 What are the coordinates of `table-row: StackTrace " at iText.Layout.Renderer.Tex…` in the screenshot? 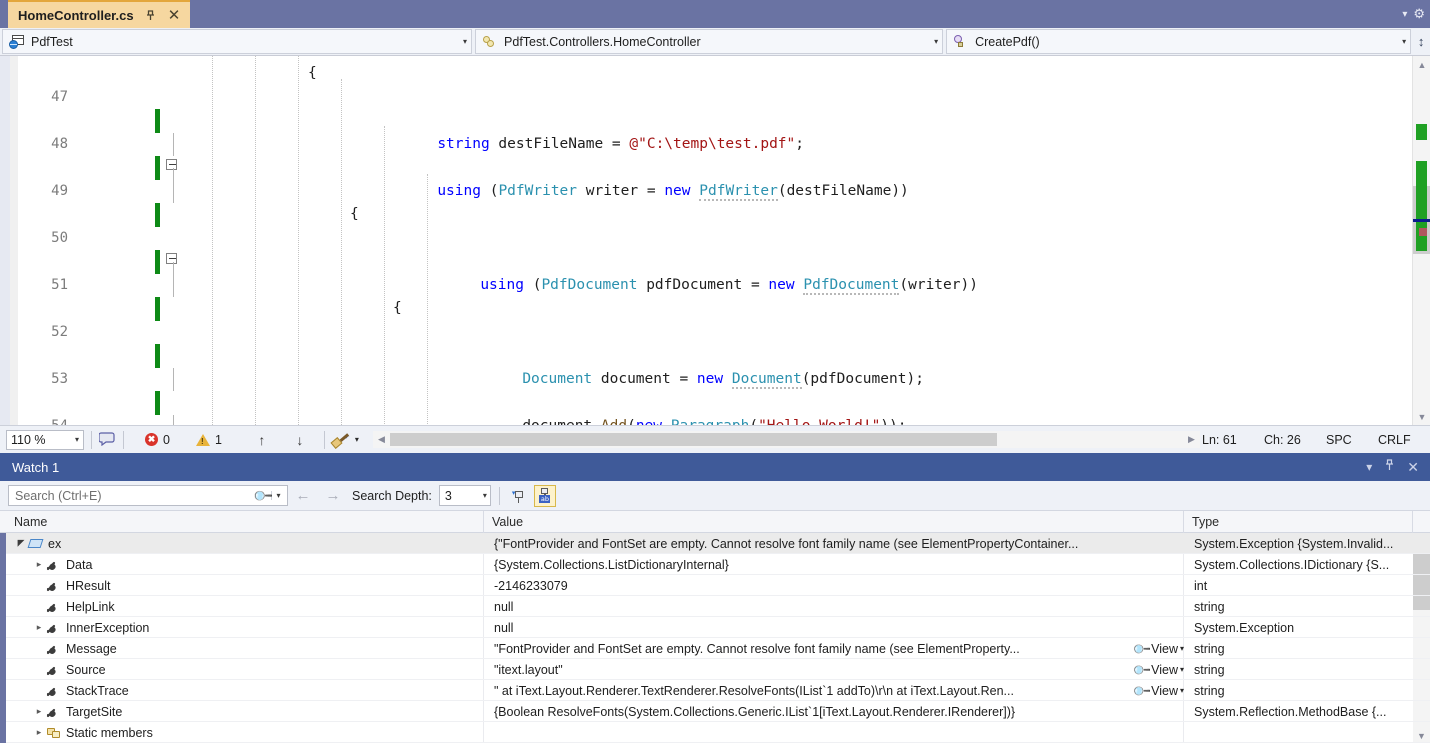 It's located at (718, 690).